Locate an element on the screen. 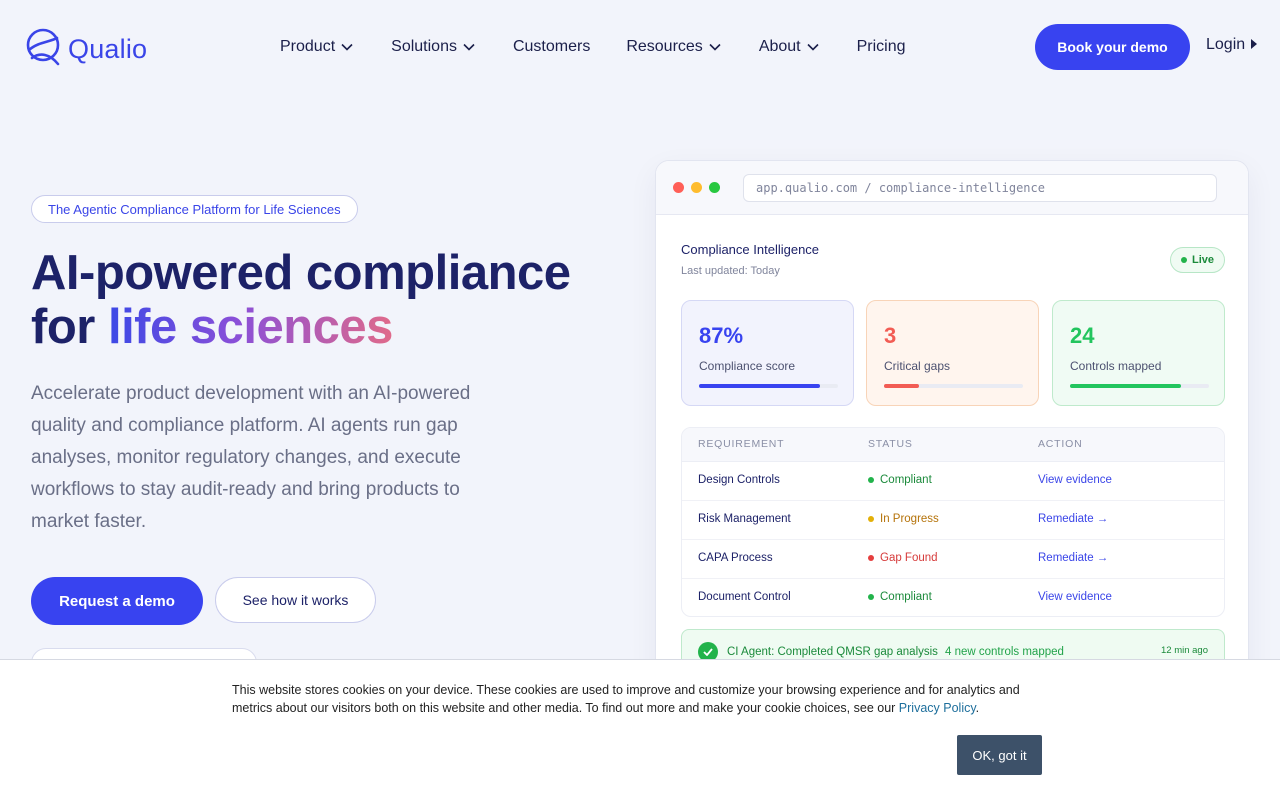  login-link: Login is located at coordinates (1232, 45).